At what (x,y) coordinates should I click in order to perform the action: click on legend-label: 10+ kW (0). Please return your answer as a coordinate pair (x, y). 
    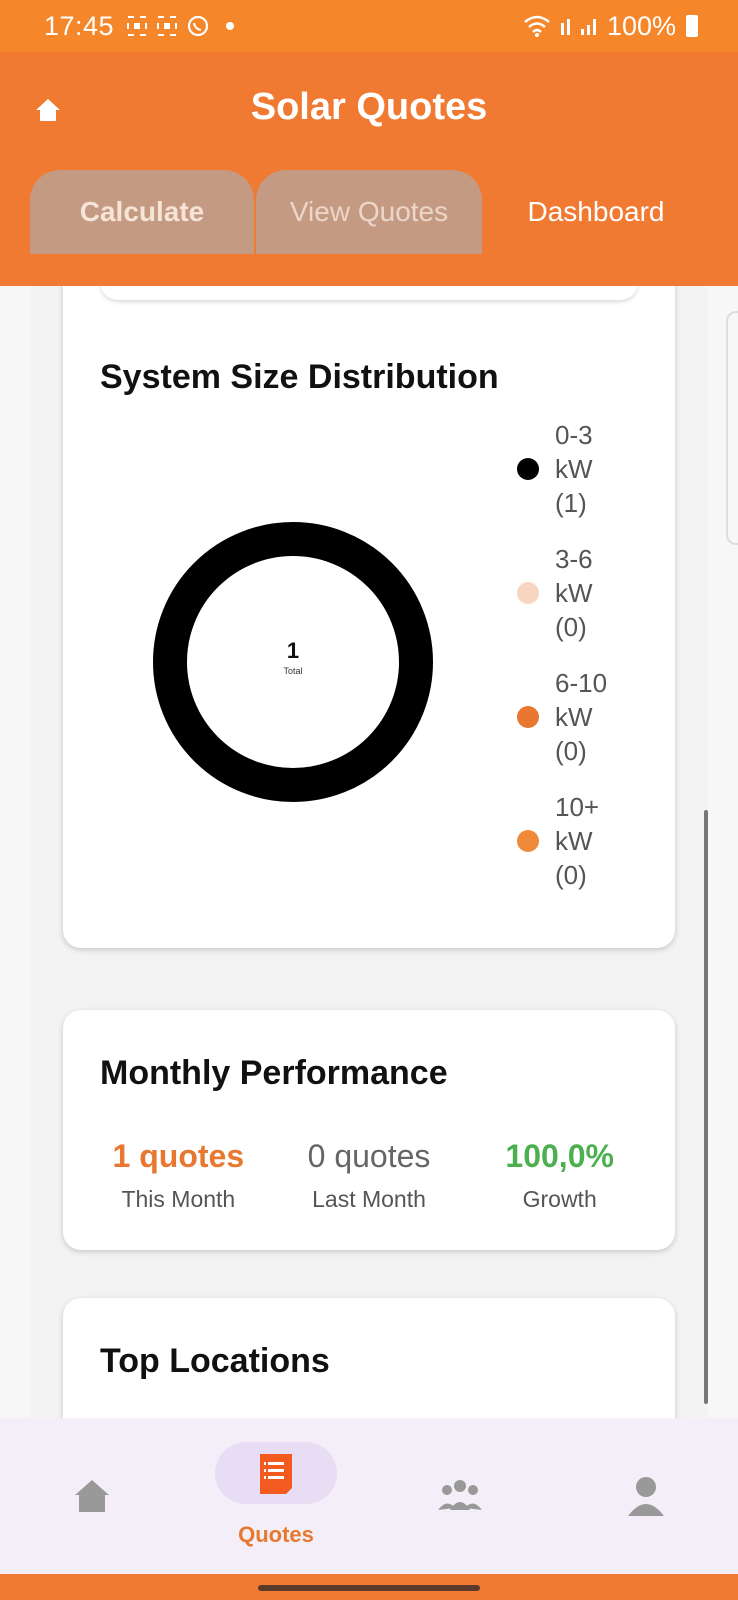
    Looking at the image, I should click on (577, 841).